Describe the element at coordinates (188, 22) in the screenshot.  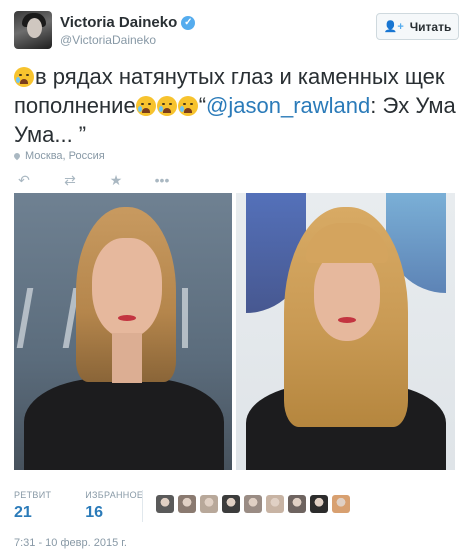
I see `verified-badge-icon: ✓` at that location.